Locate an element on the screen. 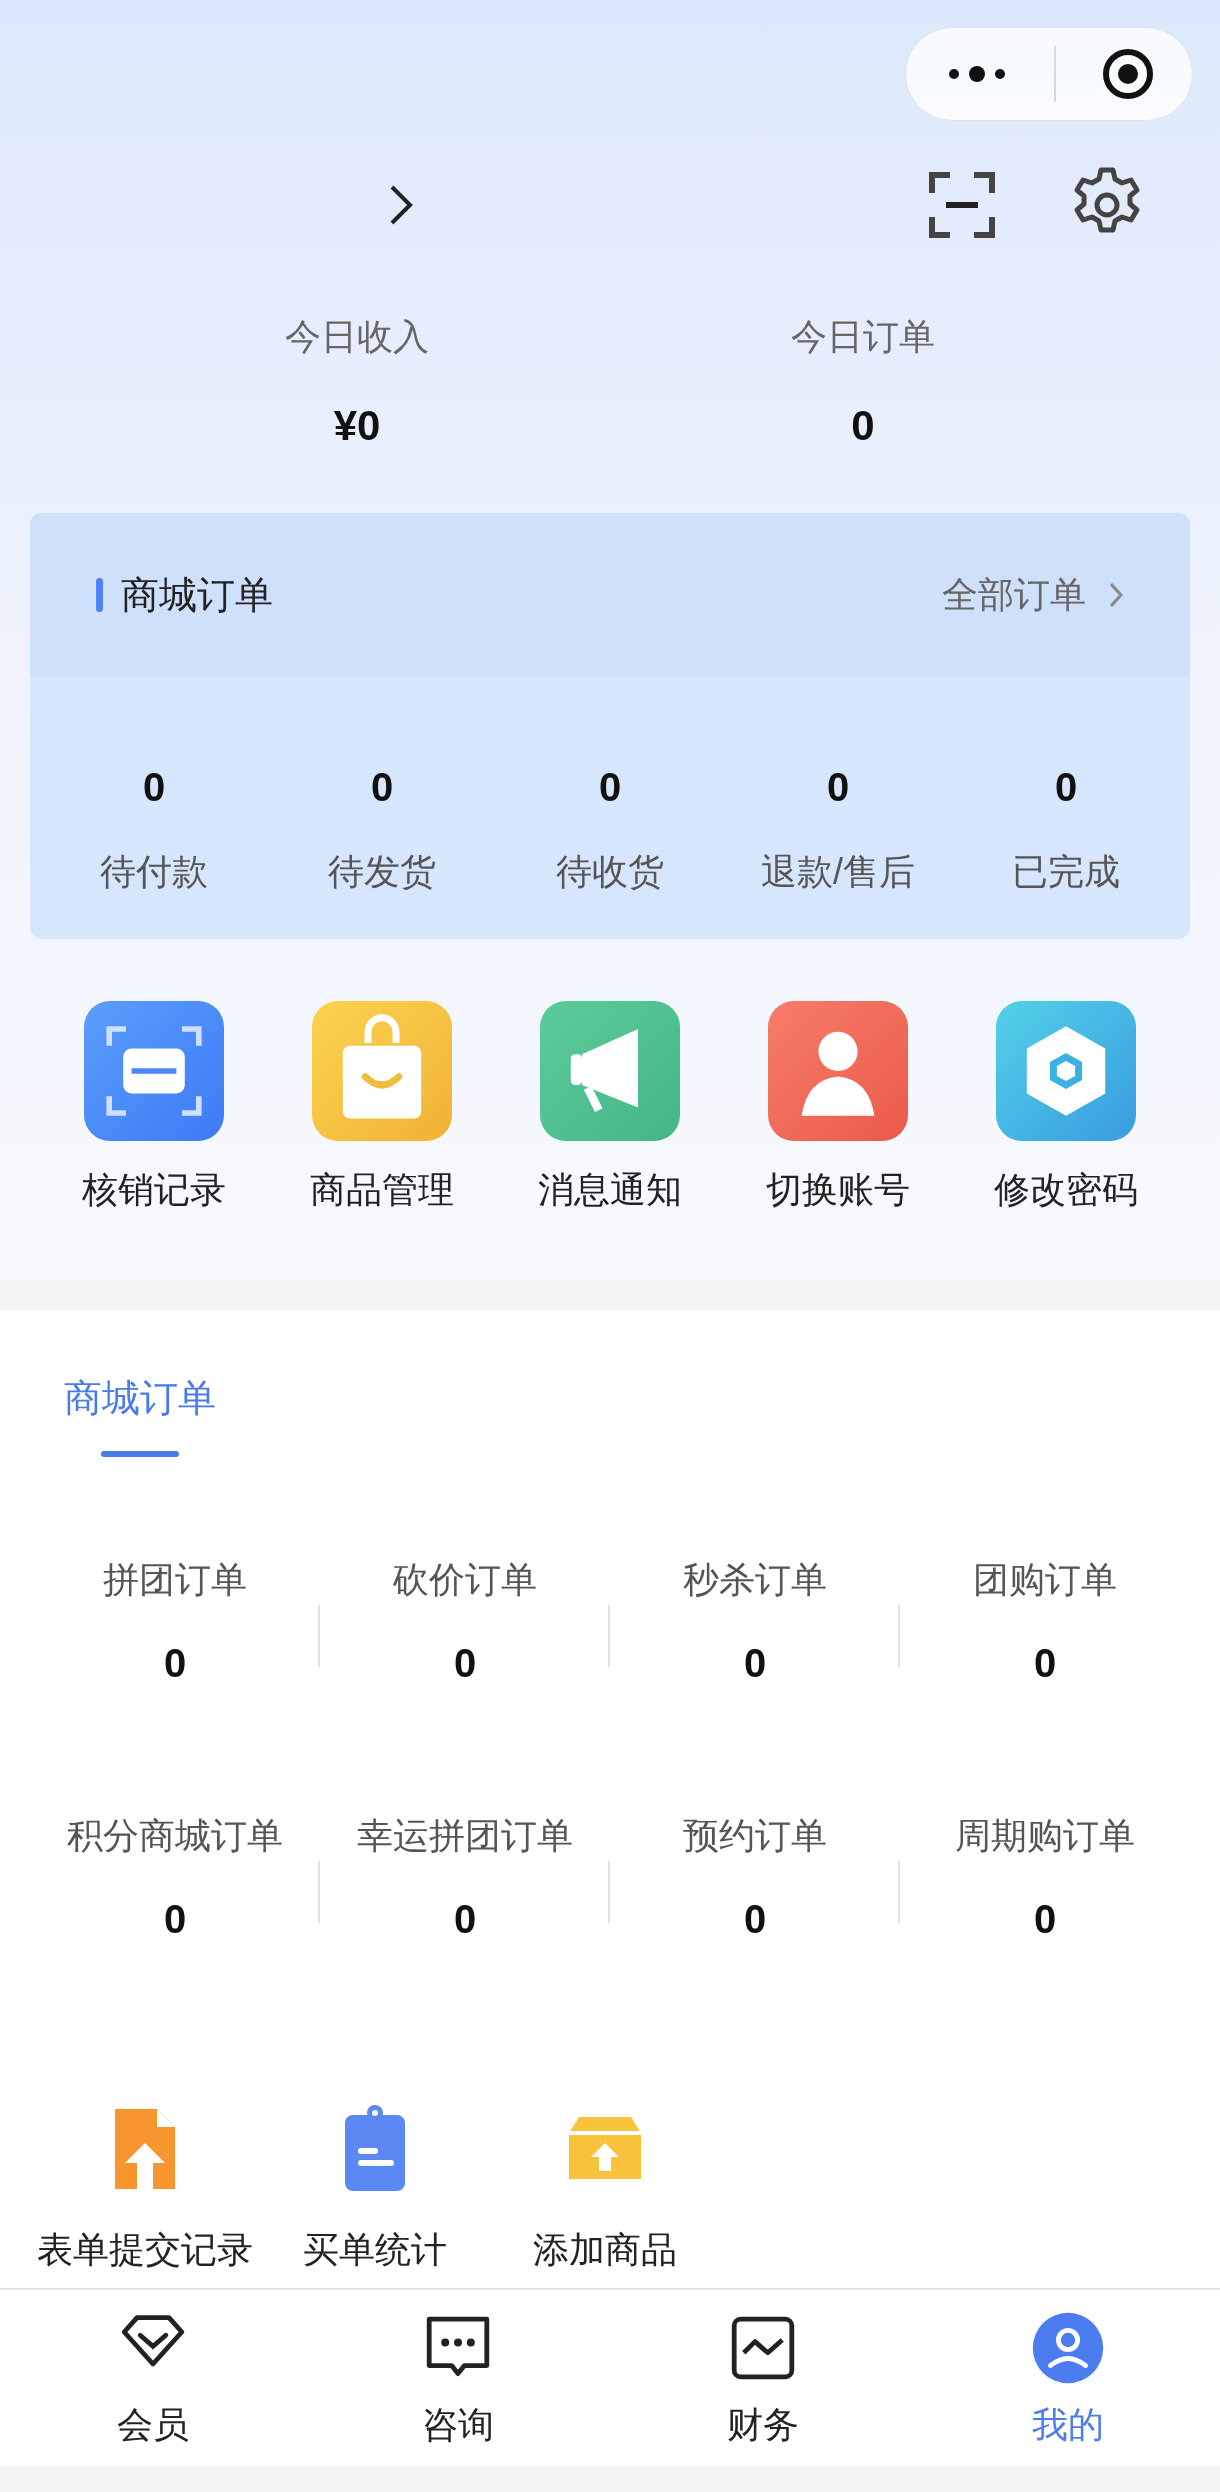 The width and height of the screenshot is (1220, 2492). person-icon is located at coordinates (838, 1071).